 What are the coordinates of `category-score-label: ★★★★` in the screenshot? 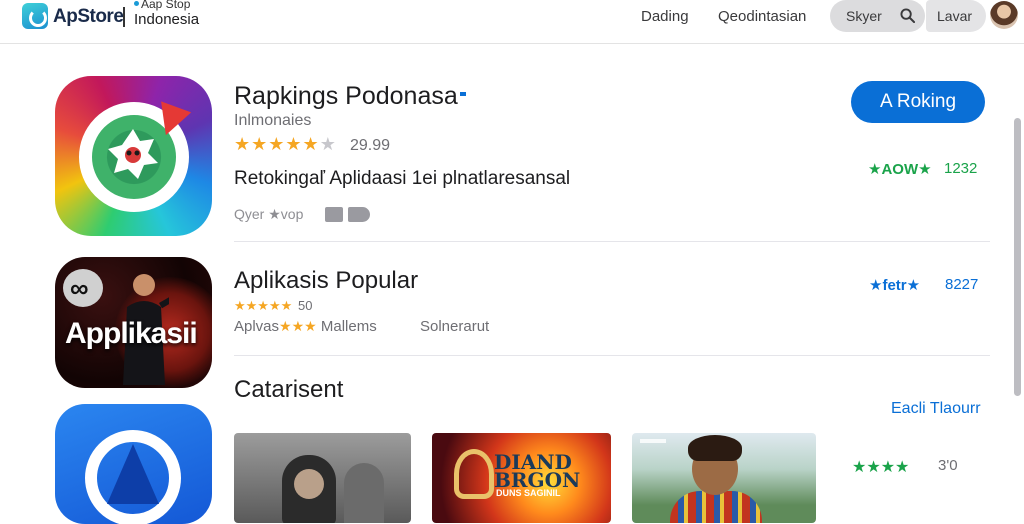 It's located at (881, 467).